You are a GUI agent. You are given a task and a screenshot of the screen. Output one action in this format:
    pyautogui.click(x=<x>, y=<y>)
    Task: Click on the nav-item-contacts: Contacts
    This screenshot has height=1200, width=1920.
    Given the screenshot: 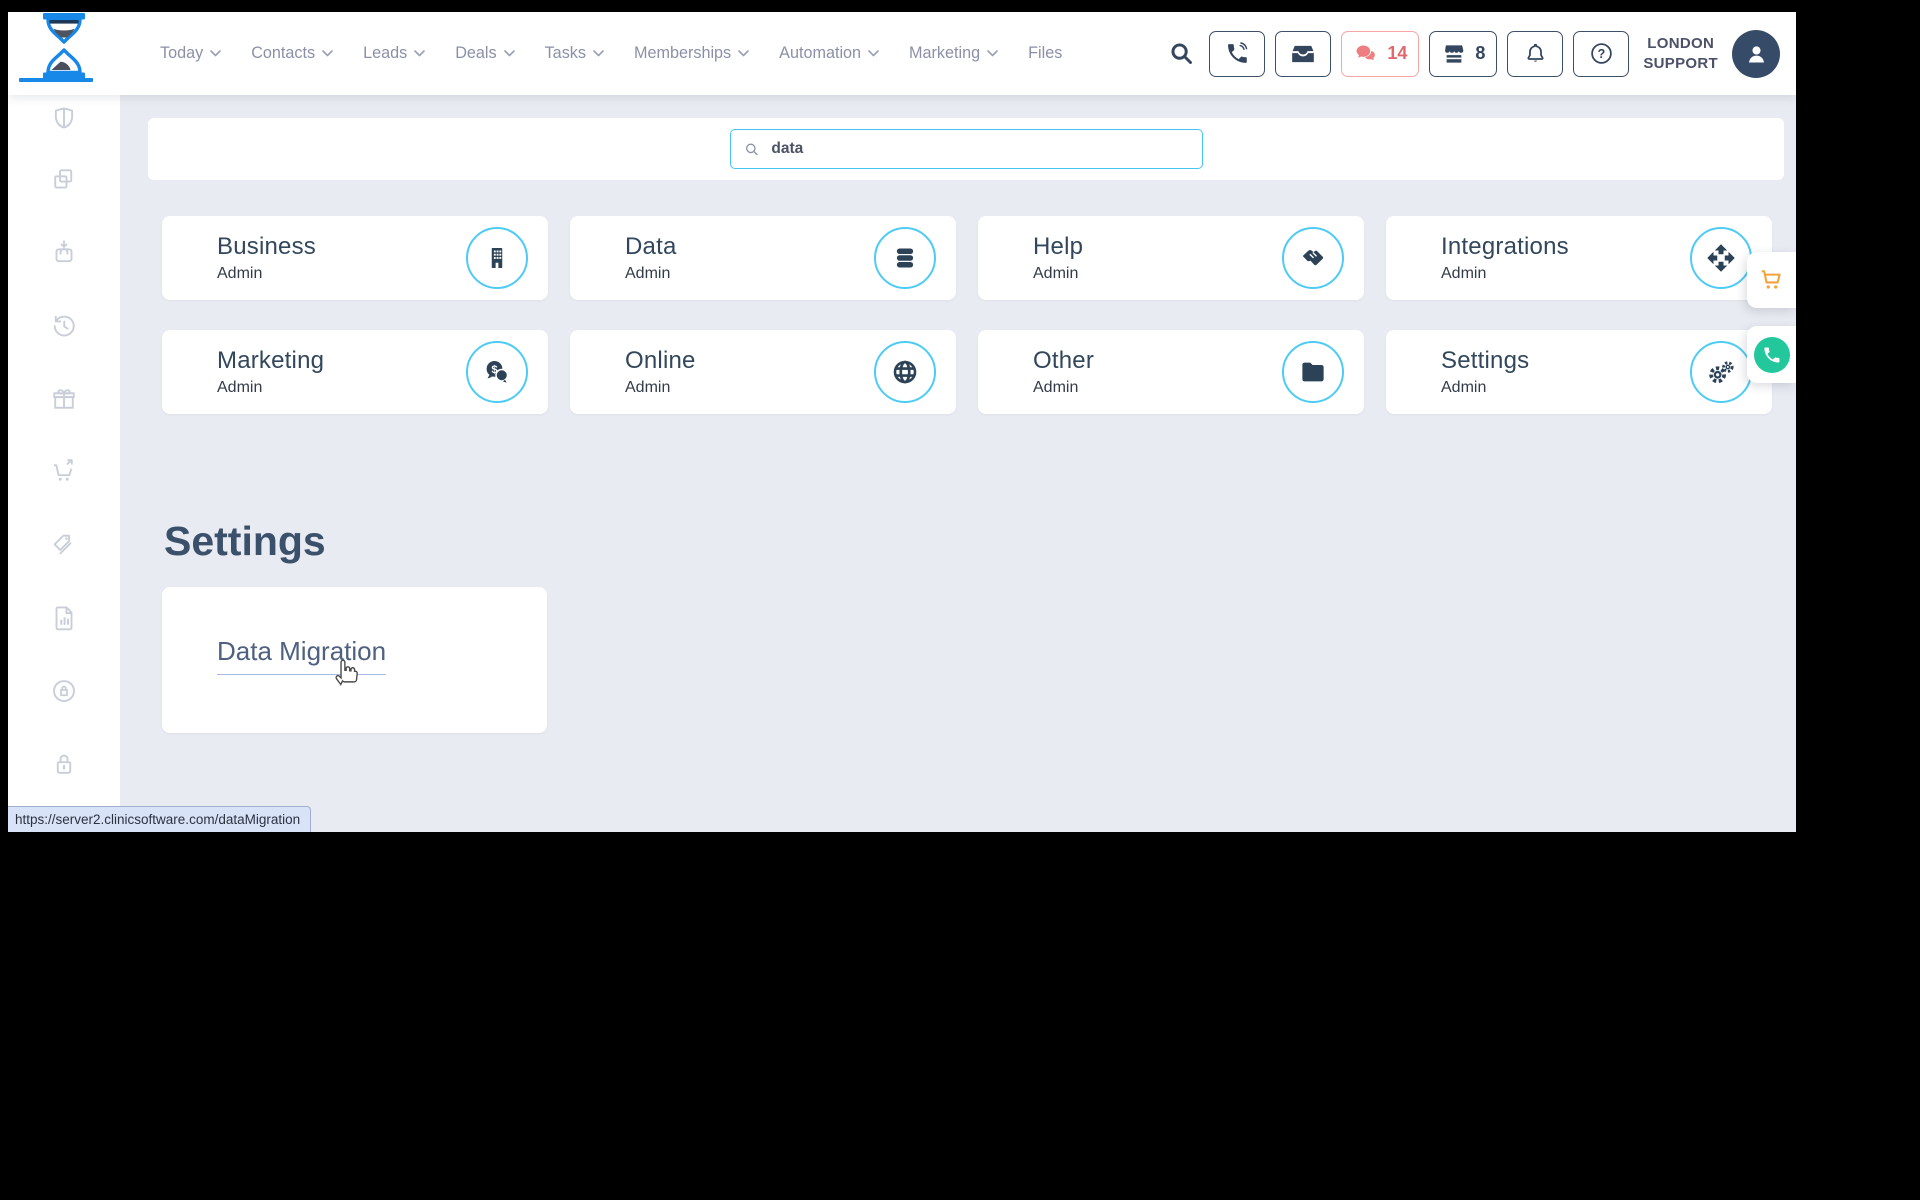 What is the action you would take?
    pyautogui.click(x=292, y=53)
    